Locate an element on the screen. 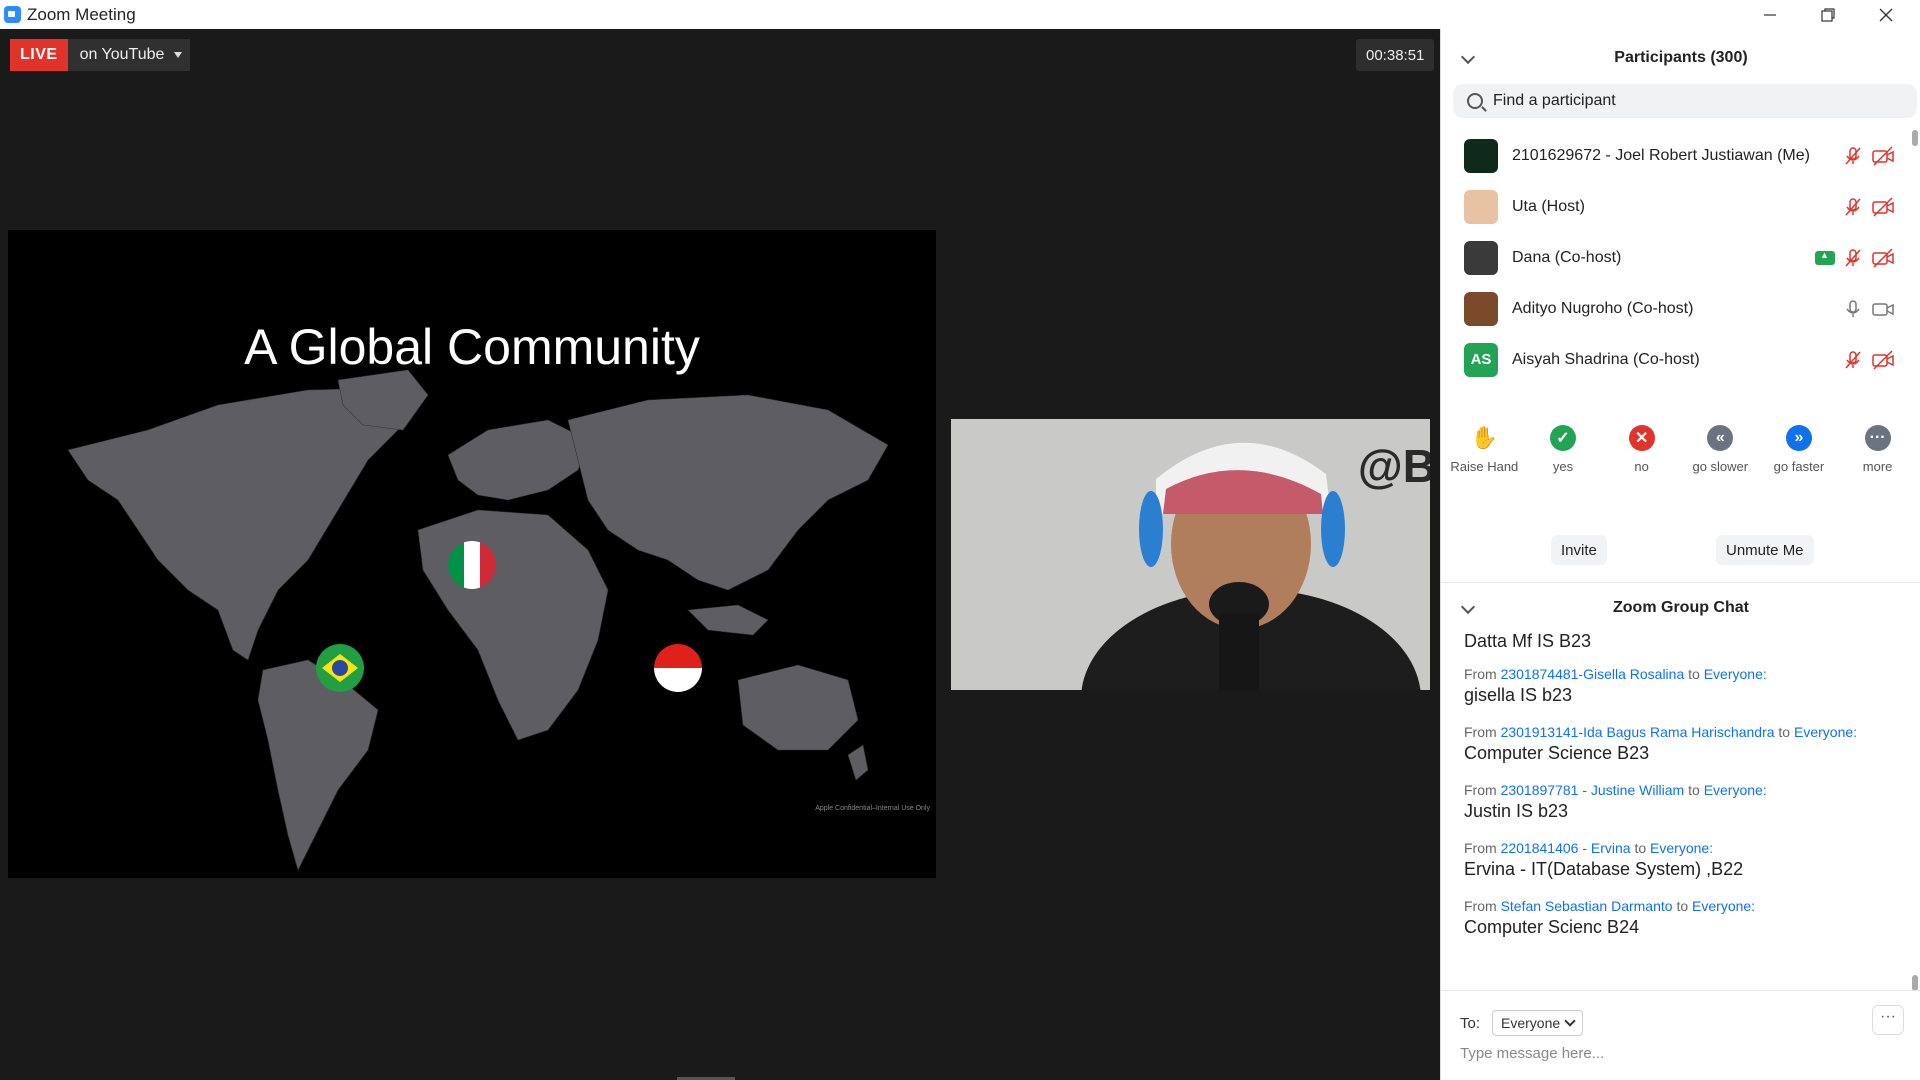 The width and height of the screenshot is (1920, 1080). chat-recipient-value: Everyone is located at coordinates (1531, 1023).